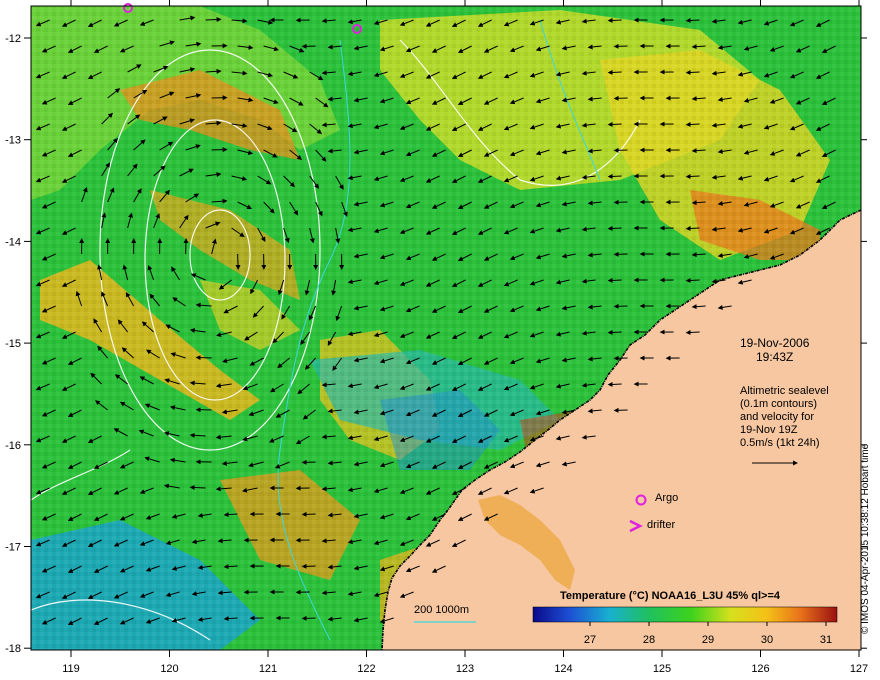 This screenshot has height=680, width=880. What do you see at coordinates (780, 443) in the screenshot?
I see `altimetry-line: 0.5m/s (1kt 24h)` at bounding box center [780, 443].